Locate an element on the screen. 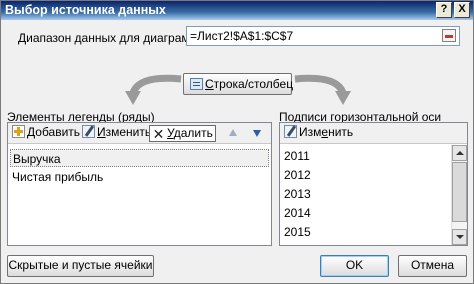 The width and height of the screenshot is (474, 284). axis-toolbar: Изменить is located at coordinates (373, 133).